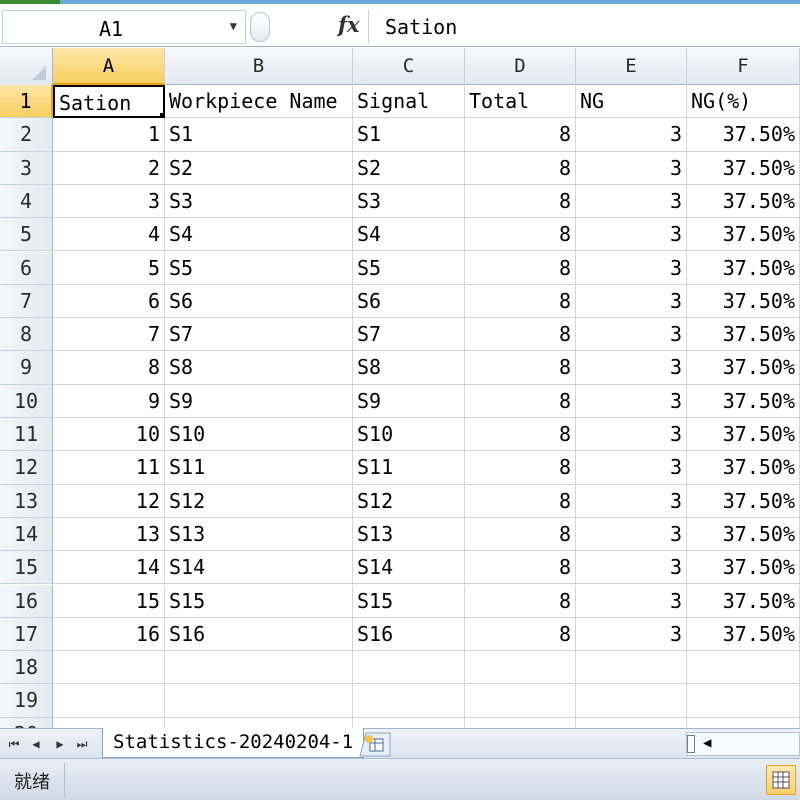  Describe the element at coordinates (259, 66) in the screenshot. I see `column-header-b: B` at that location.